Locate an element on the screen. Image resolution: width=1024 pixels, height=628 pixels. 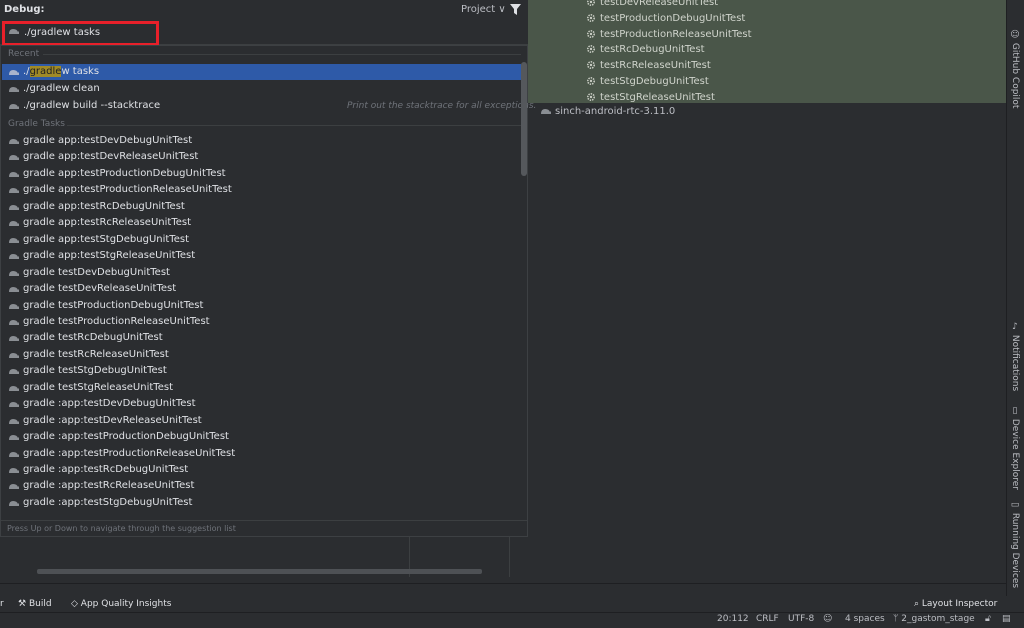
gradle-tasks-section-label: Gradle Tasks is located at coordinates (36, 124).